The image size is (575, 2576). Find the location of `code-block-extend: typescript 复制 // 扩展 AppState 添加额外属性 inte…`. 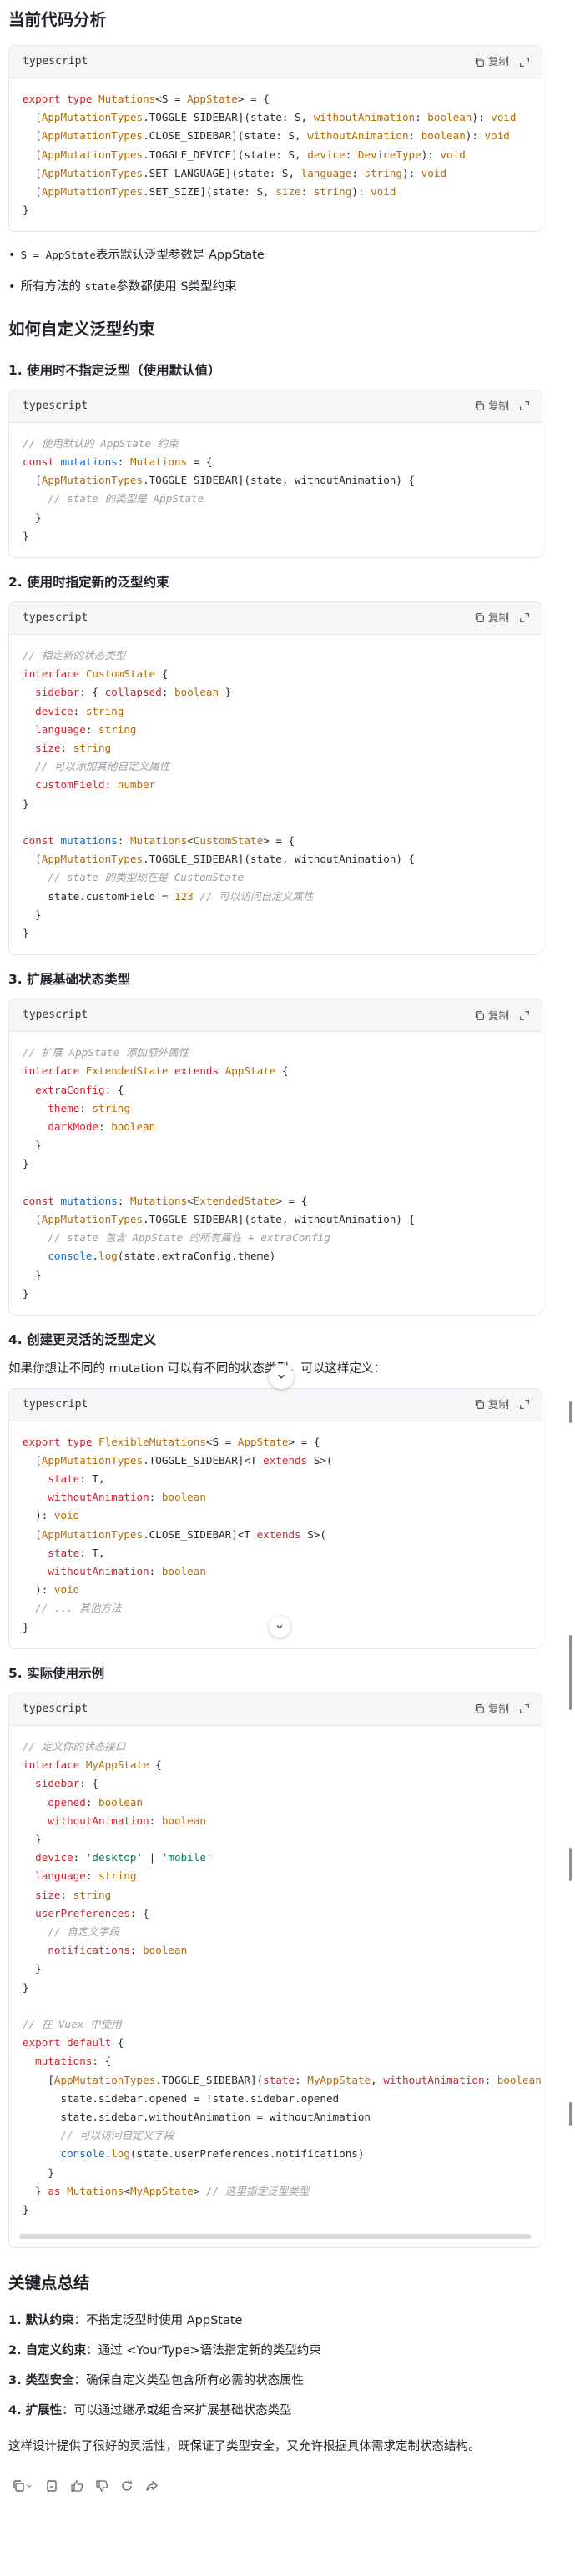

code-block-extend: typescript 复制 // 扩展 AppState 添加额外属性 inte… is located at coordinates (275, 1157).